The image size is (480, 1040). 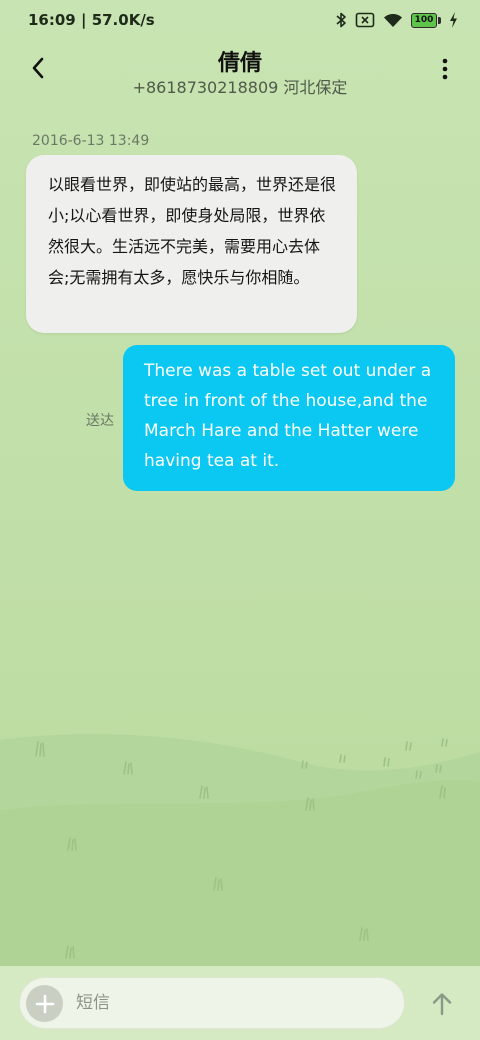 What do you see at coordinates (341, 20) in the screenshot?
I see `bluetooth-icon` at bounding box center [341, 20].